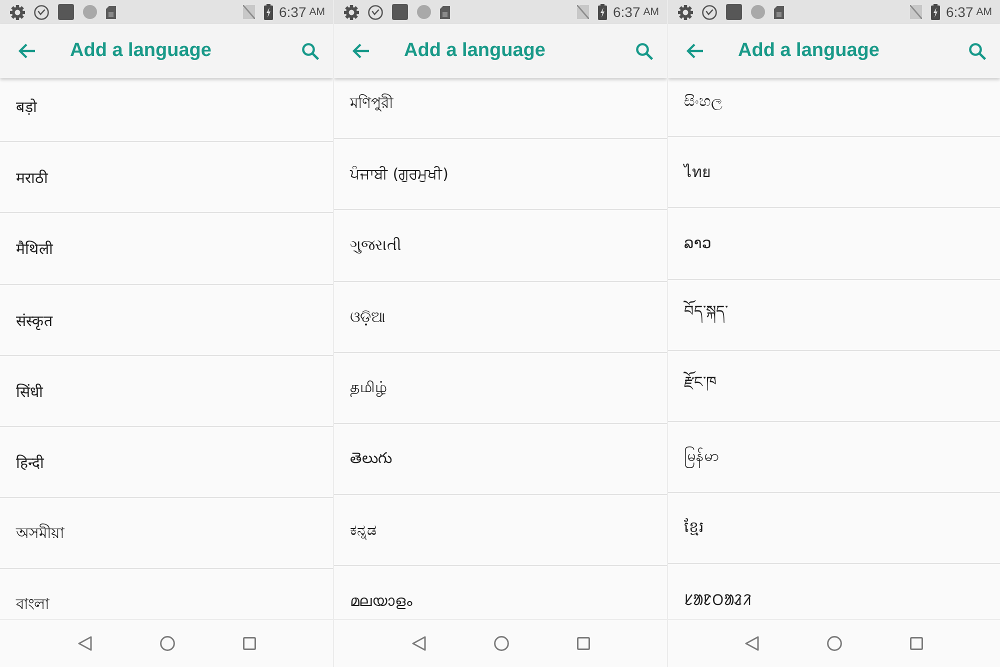  I want to click on language-item: ไทย, so click(834, 172).